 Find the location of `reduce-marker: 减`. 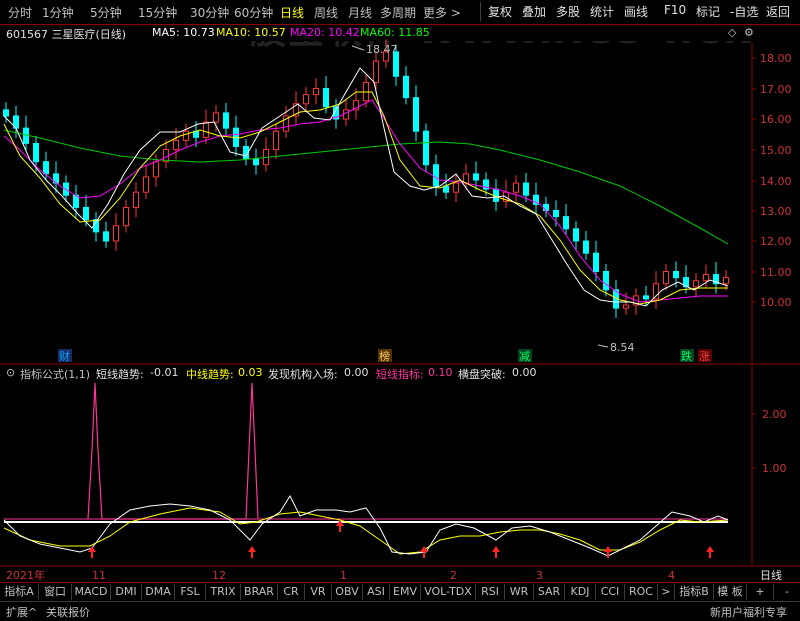

reduce-marker: 减 is located at coordinates (525, 356).